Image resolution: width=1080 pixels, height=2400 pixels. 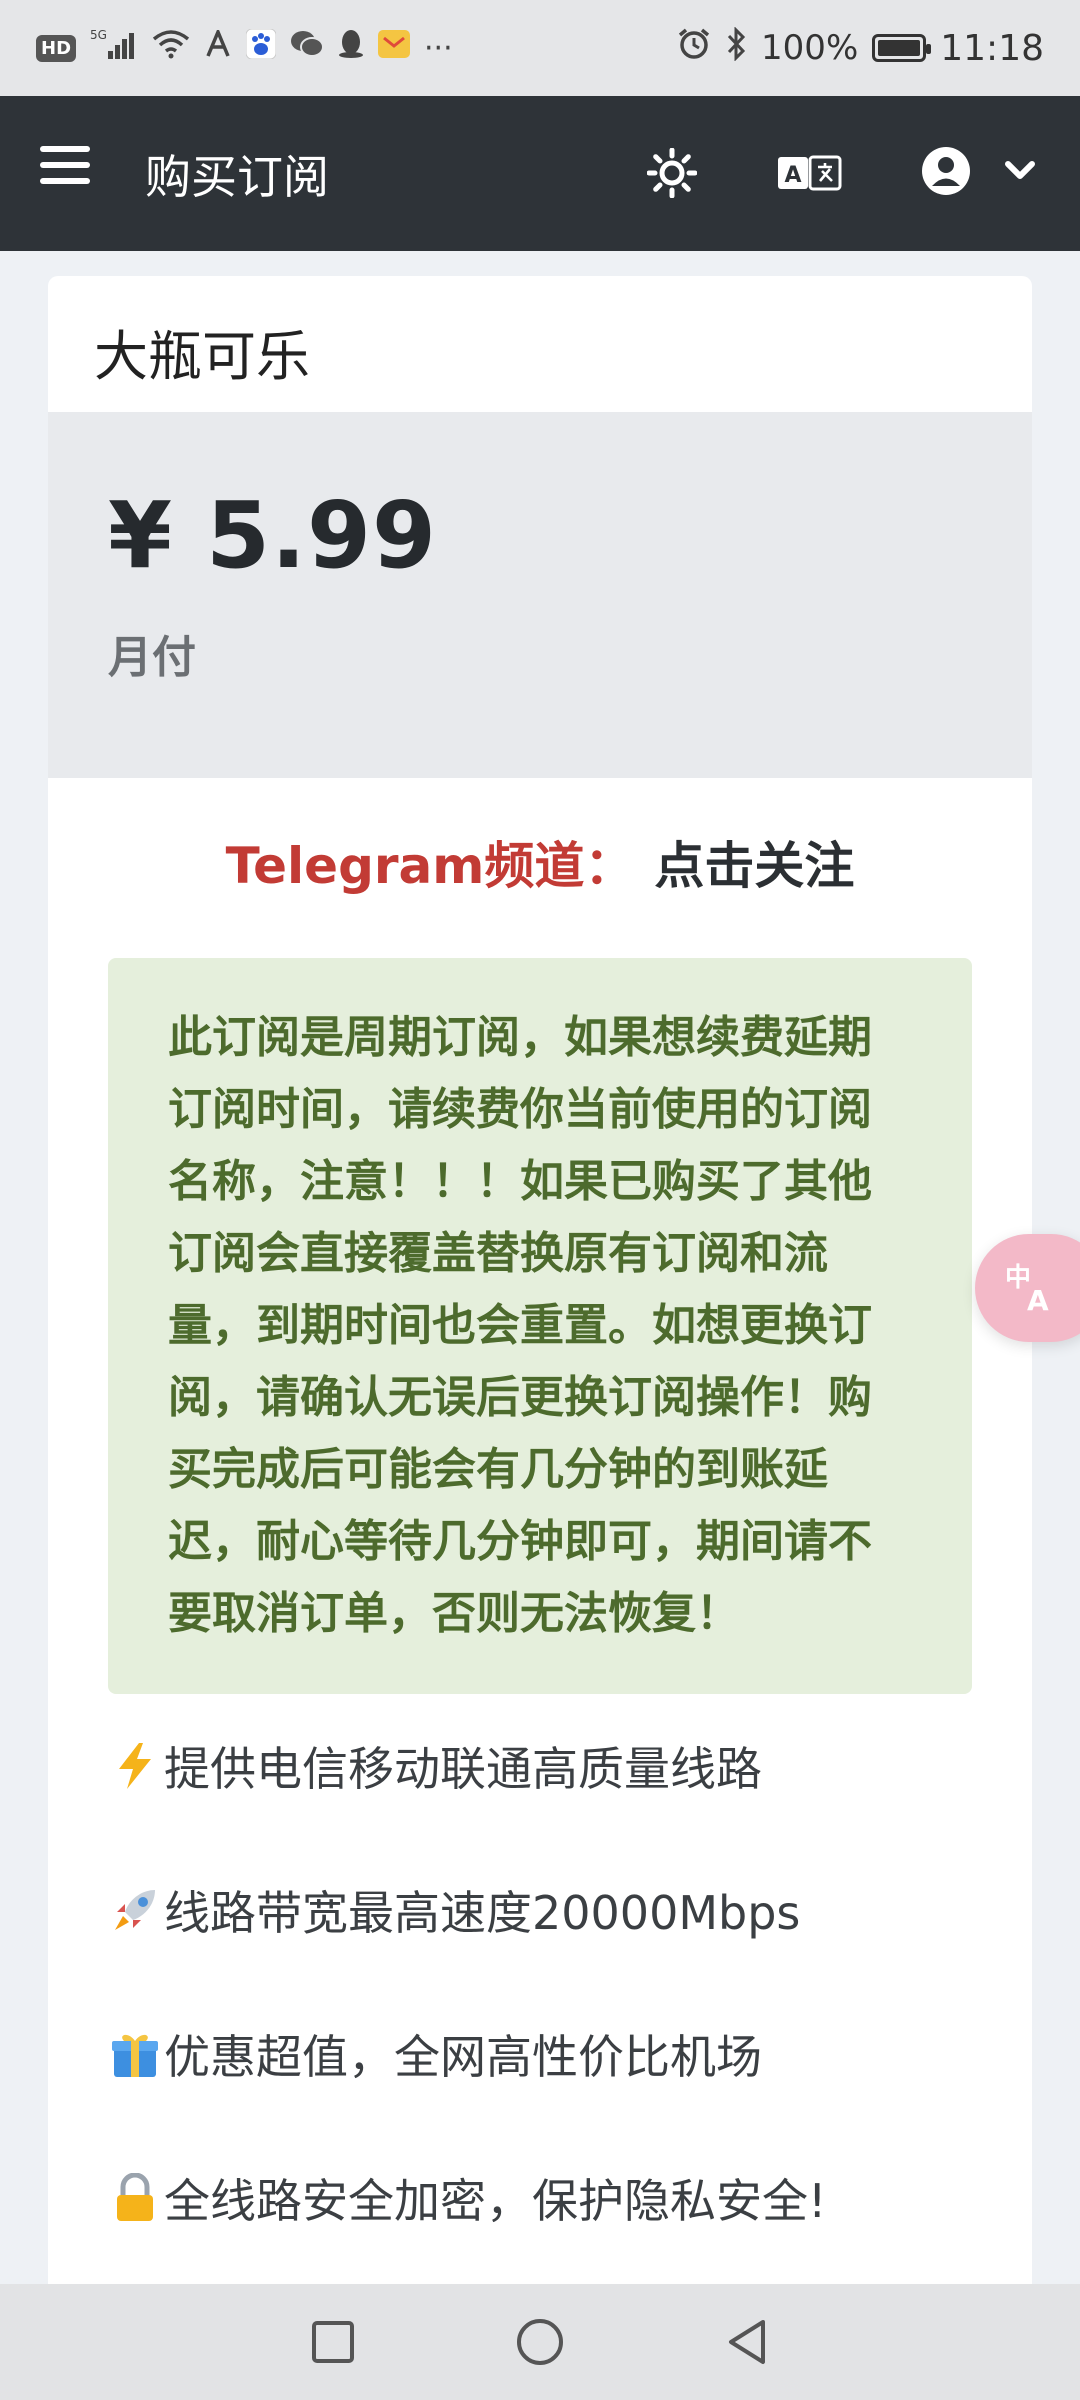 I want to click on app-a-icon, so click(x=218, y=46).